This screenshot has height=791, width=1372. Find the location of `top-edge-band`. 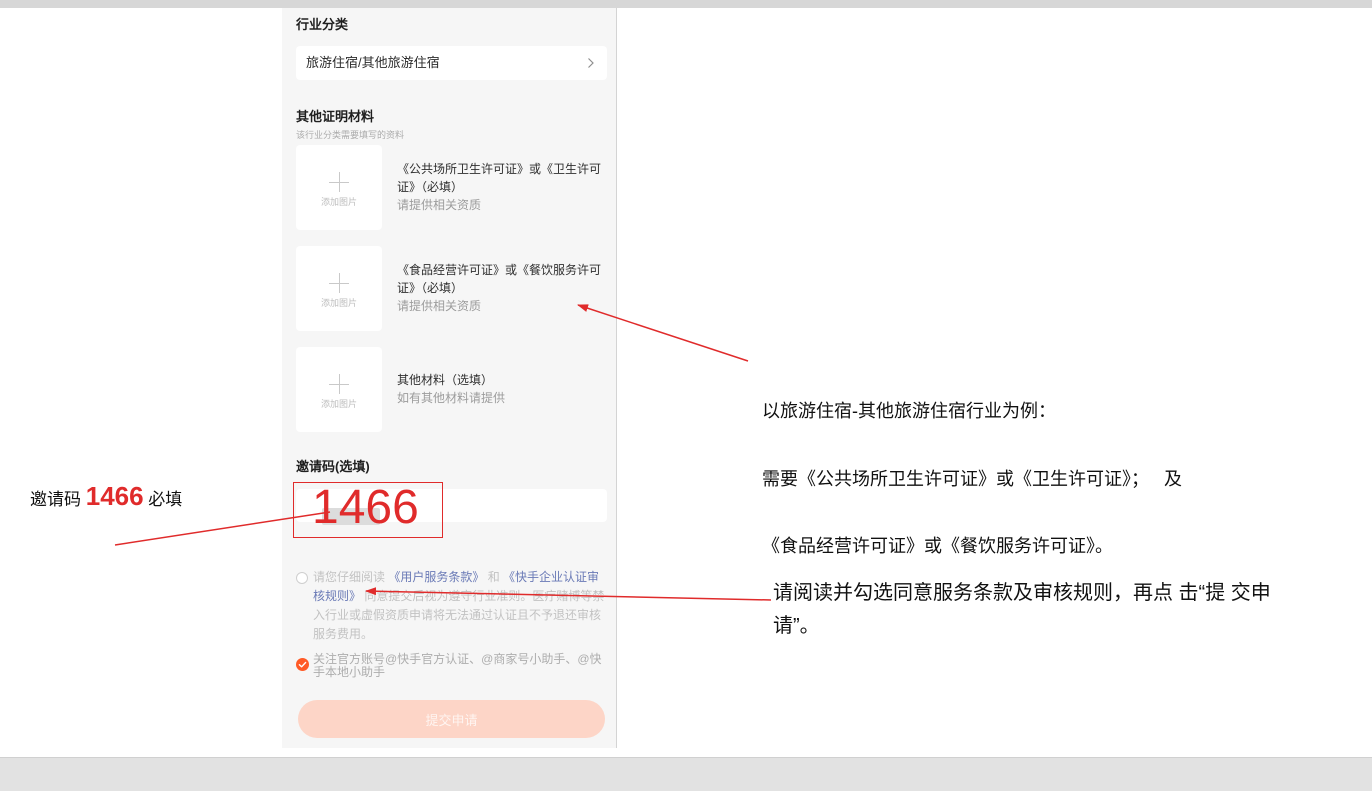

top-edge-band is located at coordinates (686, 4).